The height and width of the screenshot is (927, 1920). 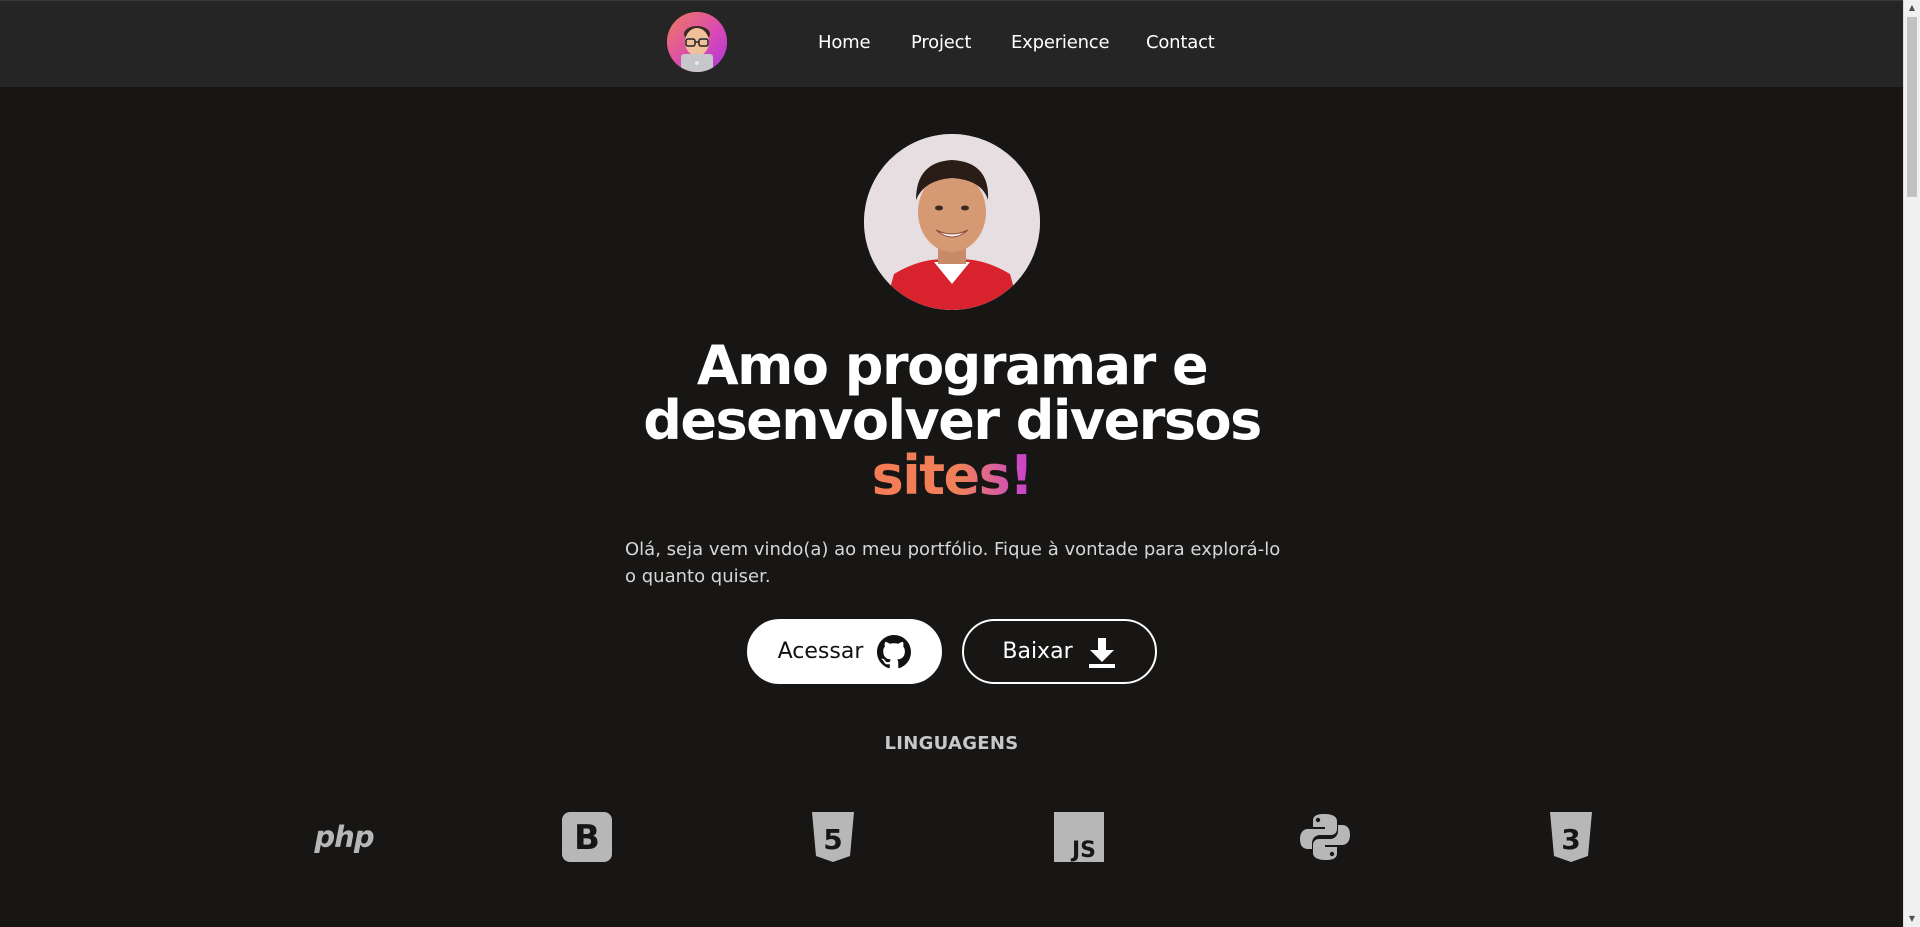 What do you see at coordinates (820, 651) in the screenshot?
I see `access-button-label: Acessar` at bounding box center [820, 651].